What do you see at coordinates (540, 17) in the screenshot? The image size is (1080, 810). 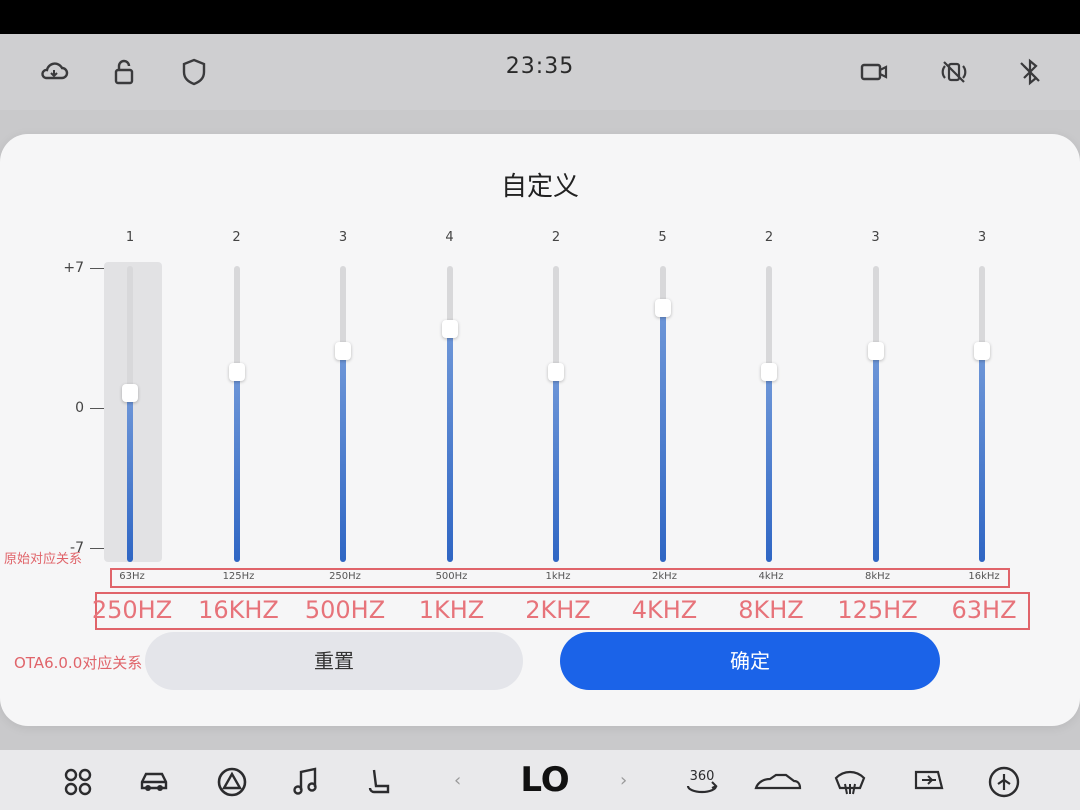 I see `top-black-bar` at bounding box center [540, 17].